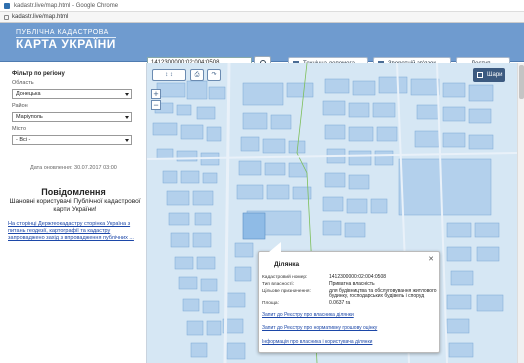 This screenshot has width=524, height=363. Describe the element at coordinates (358, 277) in the screenshot. I see `cadastral-number: 1412300000:02:004:0508` at that location.